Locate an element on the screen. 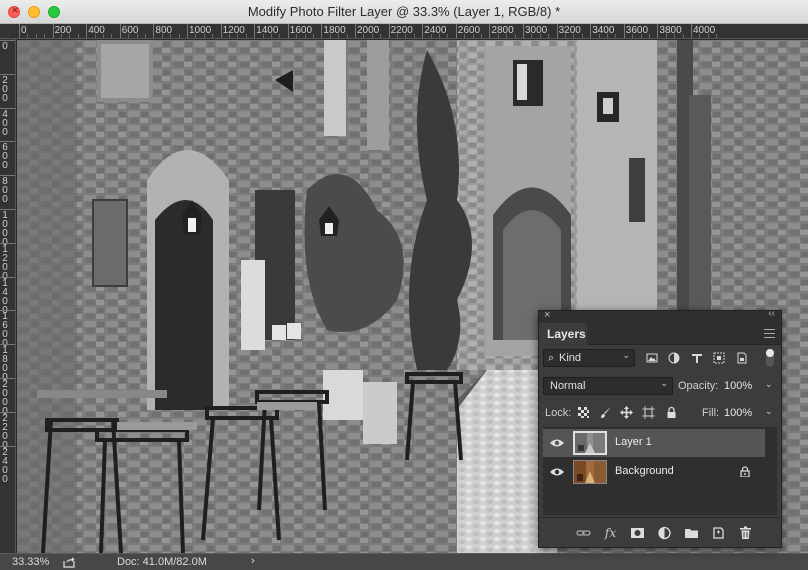 This screenshot has height=570, width=808. trash-icon is located at coordinates (745, 533).